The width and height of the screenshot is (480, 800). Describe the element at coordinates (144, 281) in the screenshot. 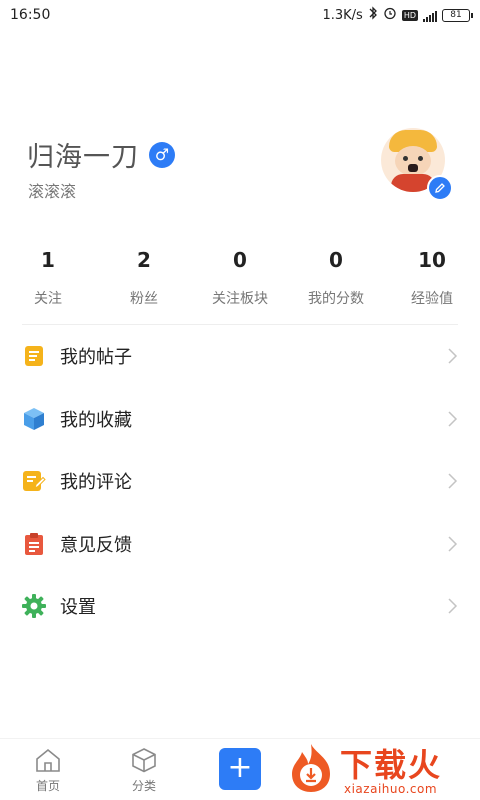

I see `stat-followers: 2 粉丝` at that location.